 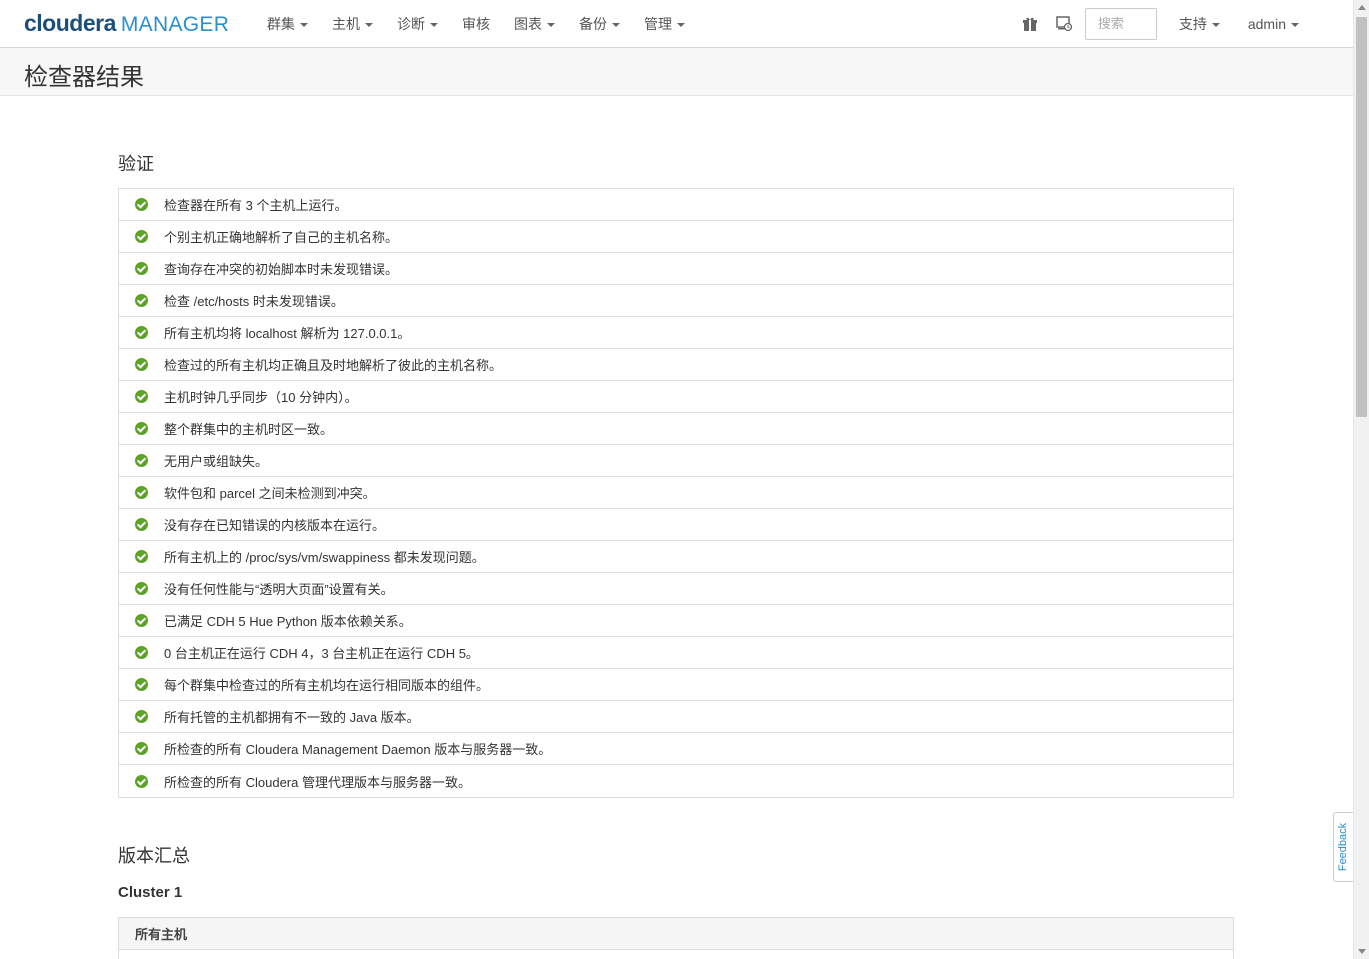 I want to click on validation-row: 整个群集中的主机时区一致。, so click(x=676, y=429).